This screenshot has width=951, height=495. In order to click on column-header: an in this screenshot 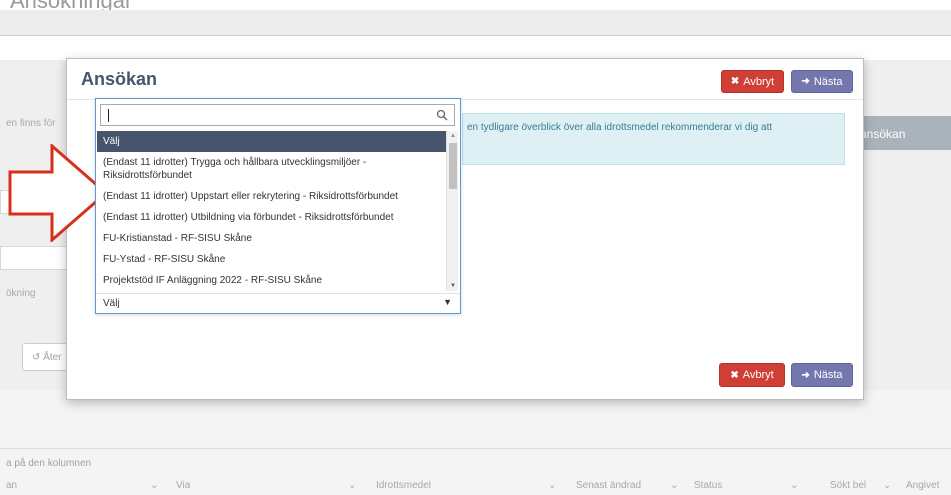, I will do `click(11, 485)`.